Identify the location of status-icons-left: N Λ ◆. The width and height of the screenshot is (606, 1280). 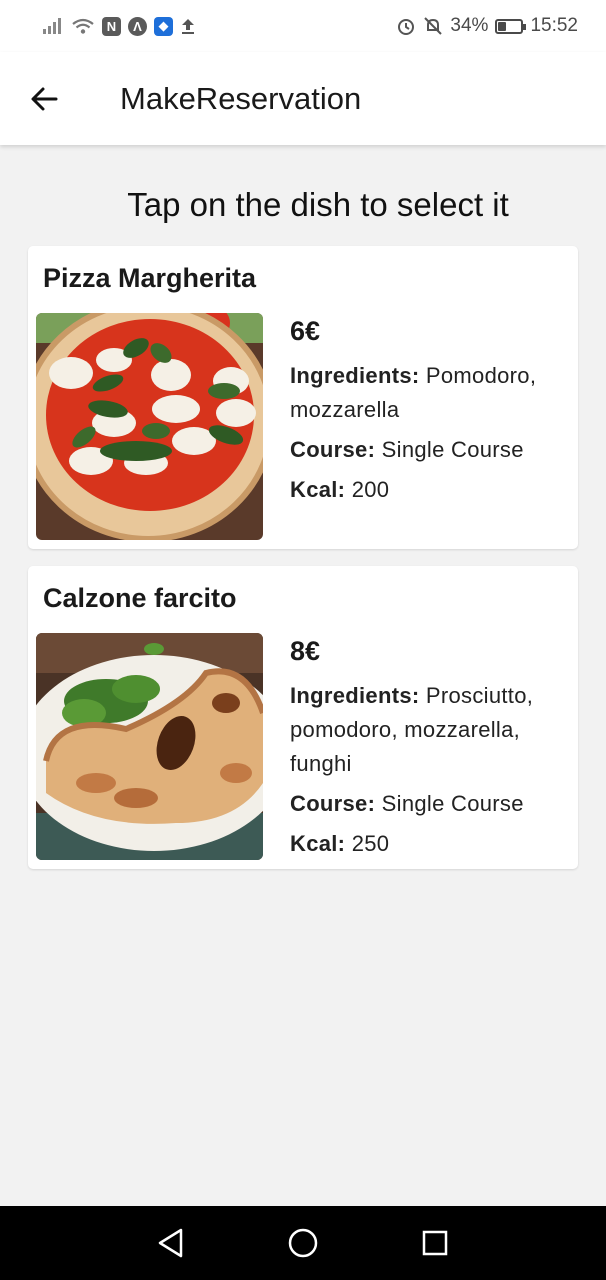
(119, 26).